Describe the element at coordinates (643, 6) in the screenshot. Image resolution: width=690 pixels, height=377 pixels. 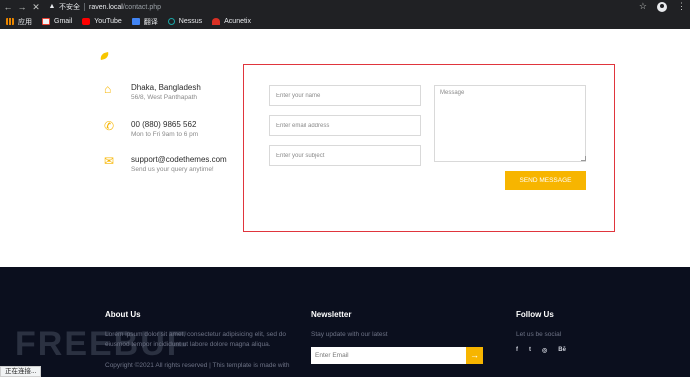
I see `bookmark-star-icon: ☆` at that location.